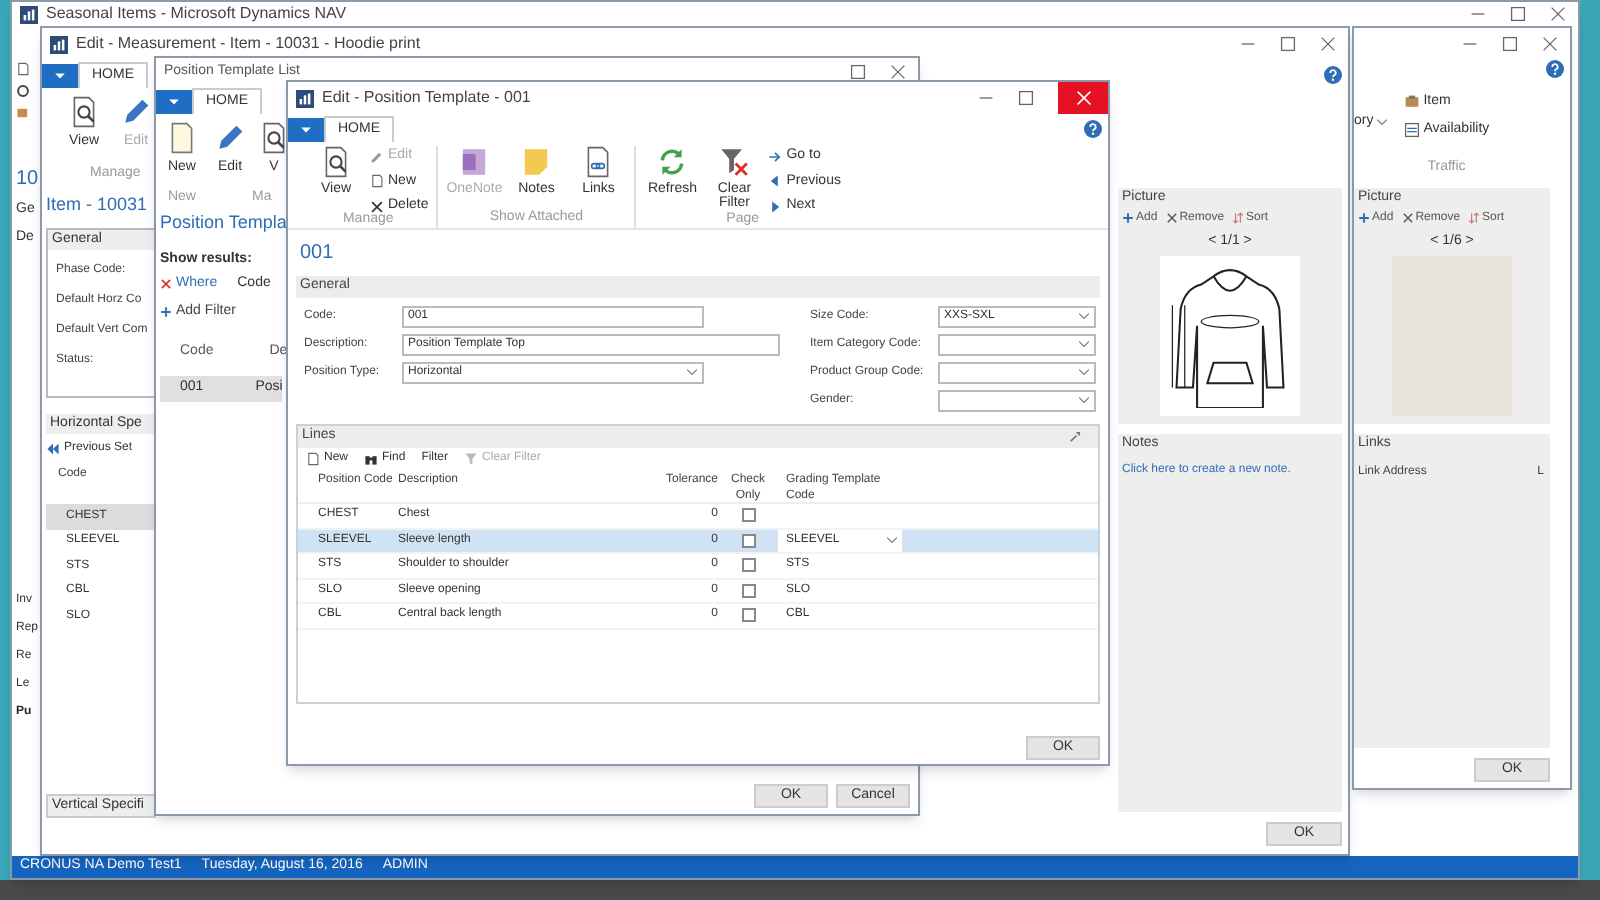  What do you see at coordinates (672, 162) in the screenshot?
I see `refresh-icon` at bounding box center [672, 162].